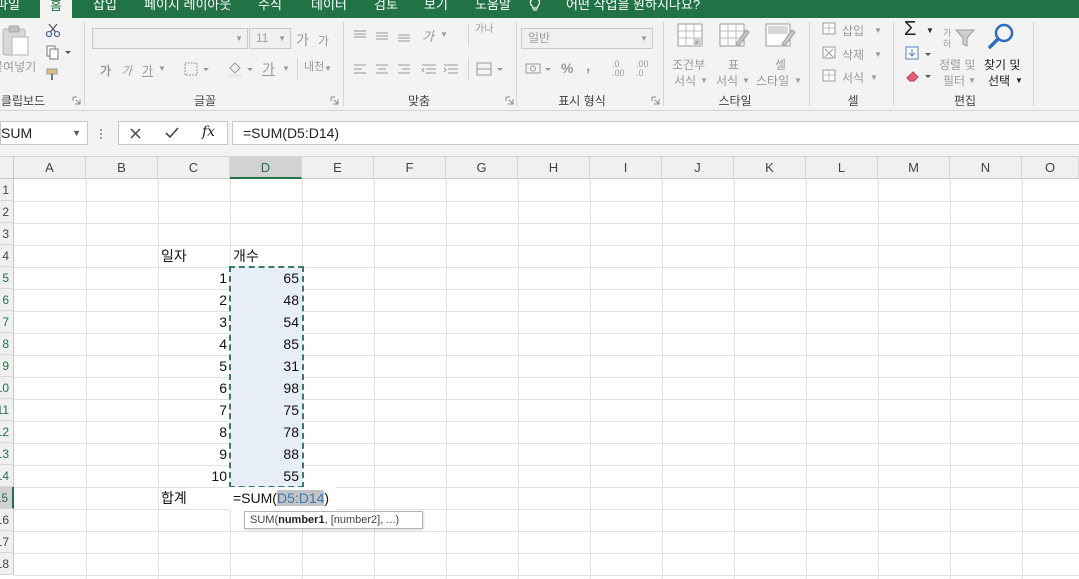 The height and width of the screenshot is (579, 1079). Describe the element at coordinates (7, 234) in the screenshot. I see `row-header-3: 3` at that location.